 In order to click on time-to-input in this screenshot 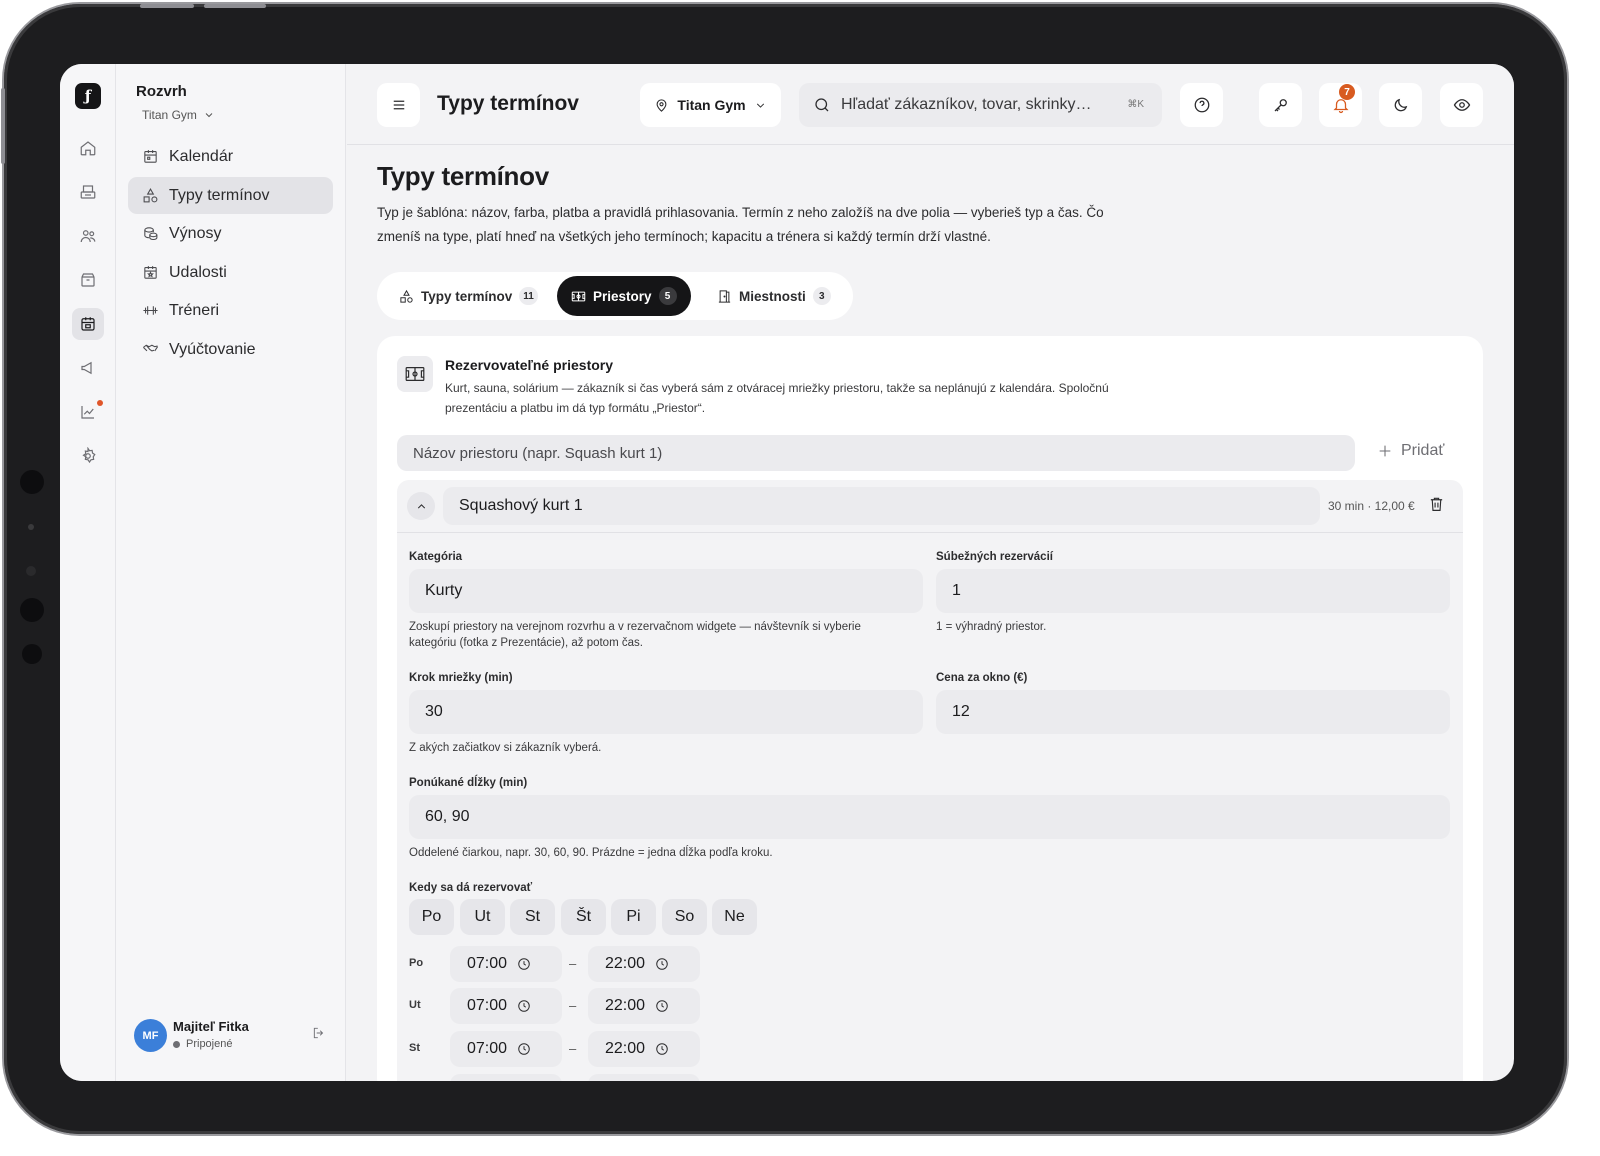, I will do `click(644, 1077)`.